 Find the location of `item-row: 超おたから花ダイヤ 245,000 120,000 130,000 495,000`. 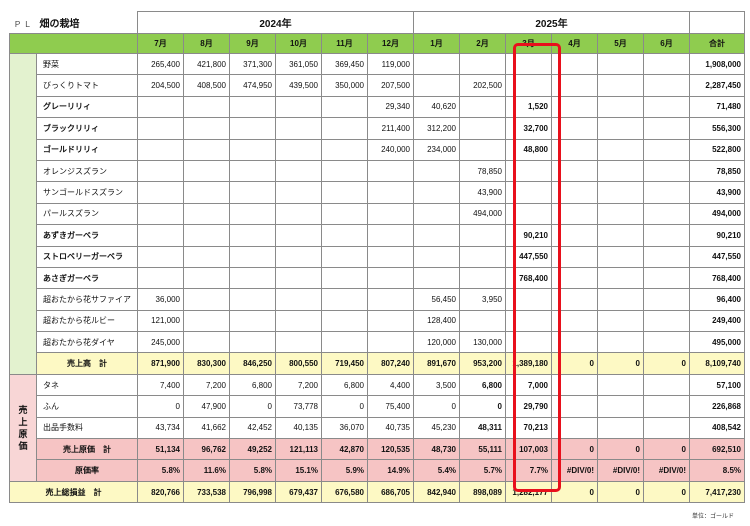

item-row: 超おたから花ダイヤ 245,000 120,000 130,000 495,000 is located at coordinates (377, 342).